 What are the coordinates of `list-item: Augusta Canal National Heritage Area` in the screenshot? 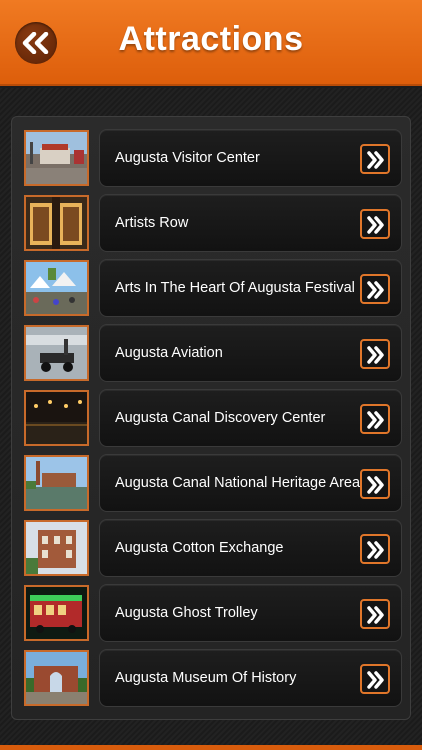 It's located at (213, 483).